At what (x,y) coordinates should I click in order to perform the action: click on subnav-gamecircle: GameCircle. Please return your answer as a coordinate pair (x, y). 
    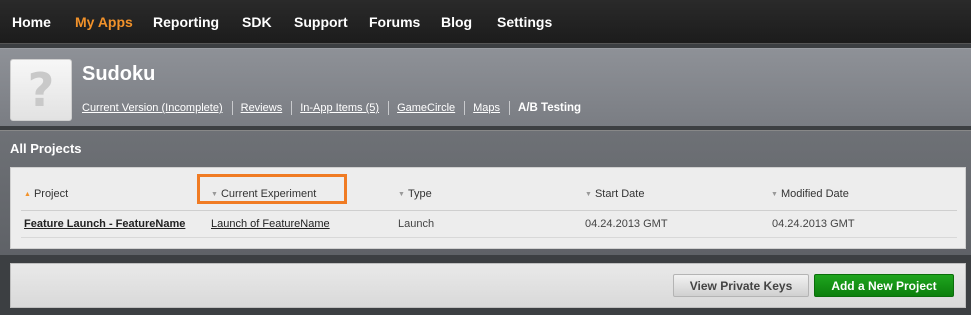
    Looking at the image, I should click on (431, 108).